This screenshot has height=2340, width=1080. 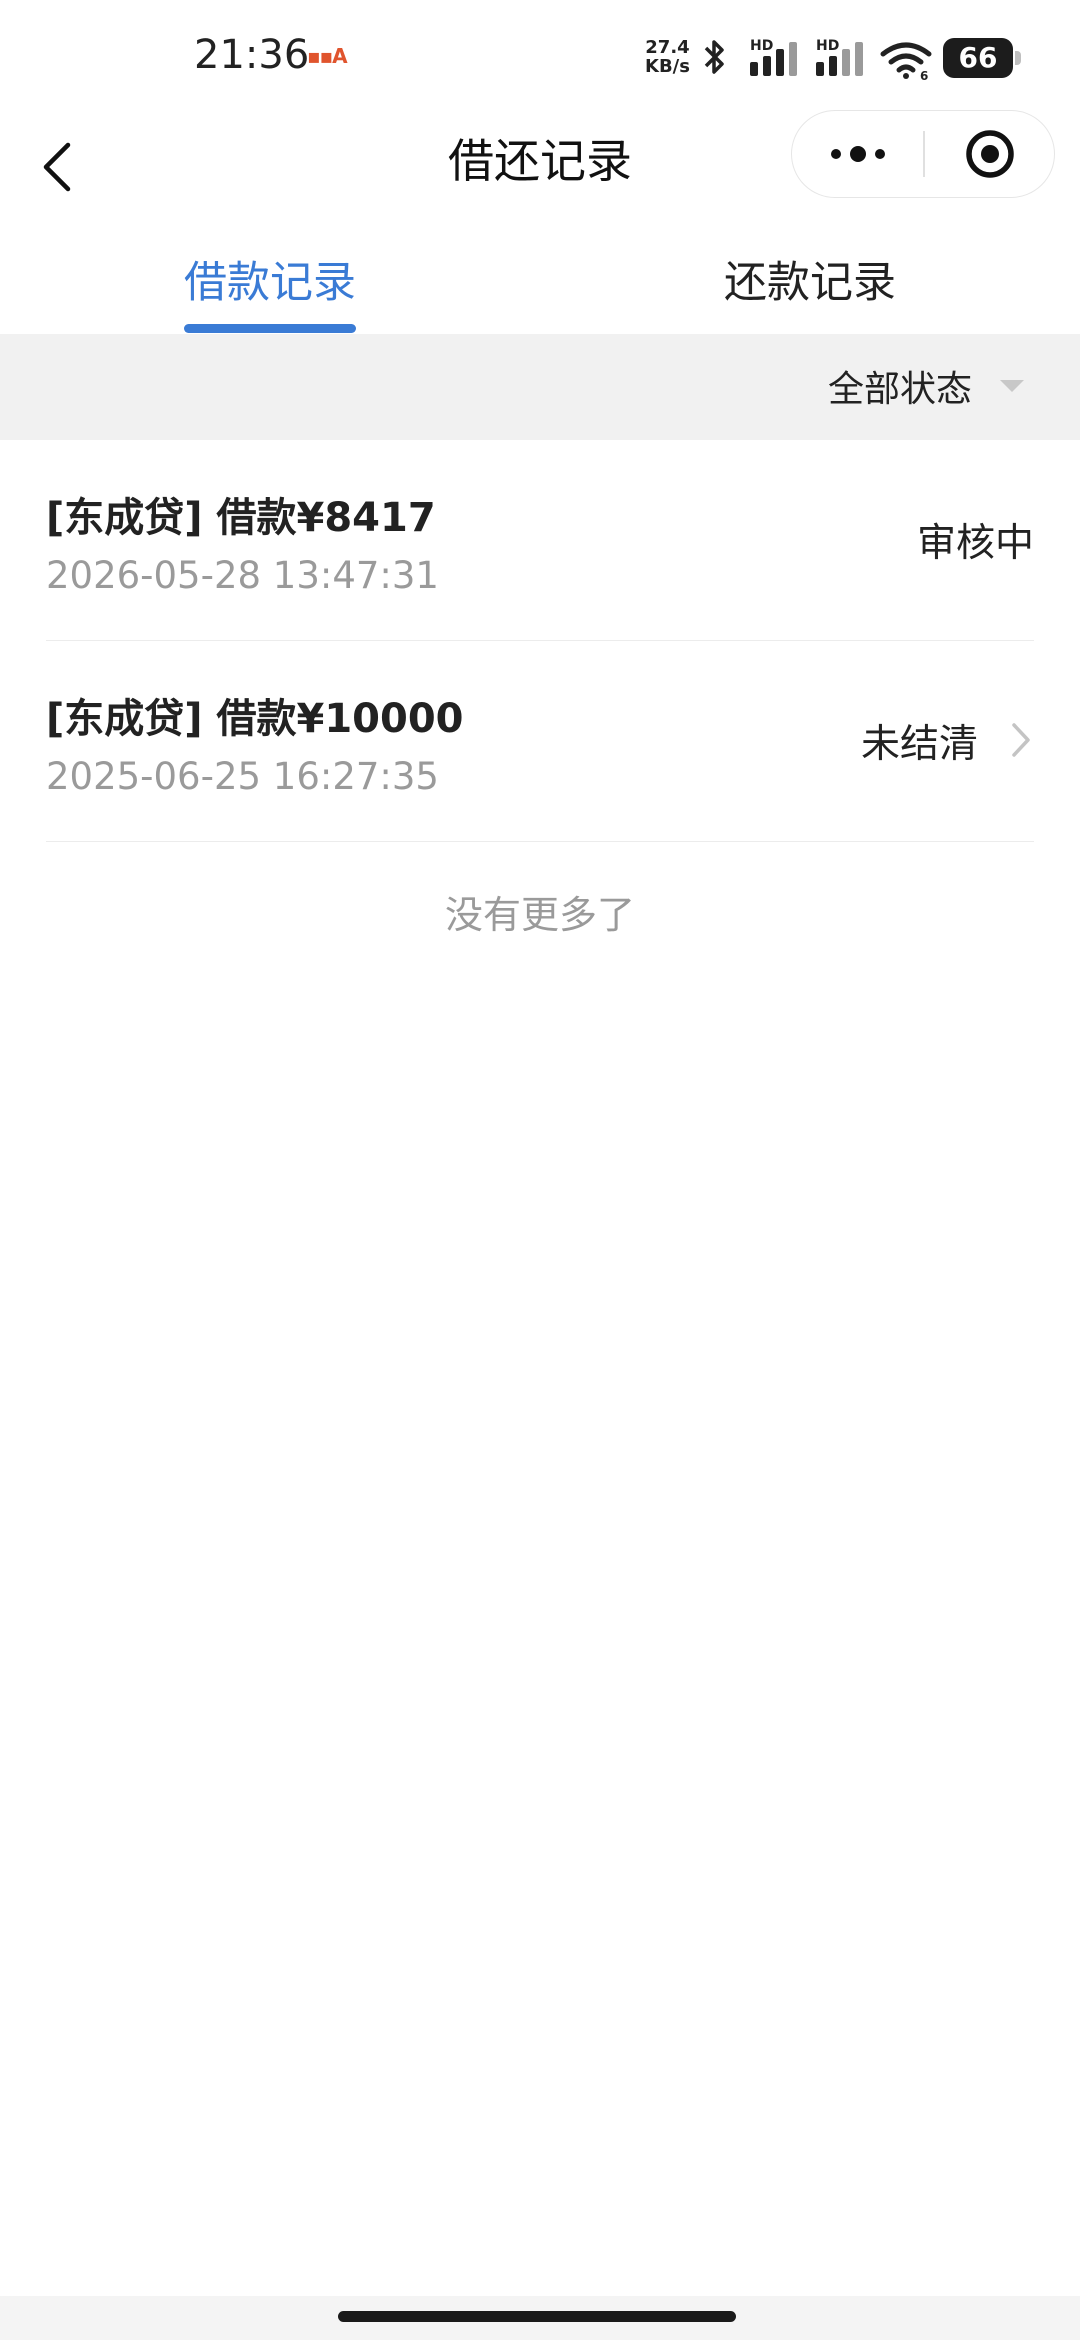 I want to click on end-of-list-text: 没有更多了, so click(x=539, y=915).